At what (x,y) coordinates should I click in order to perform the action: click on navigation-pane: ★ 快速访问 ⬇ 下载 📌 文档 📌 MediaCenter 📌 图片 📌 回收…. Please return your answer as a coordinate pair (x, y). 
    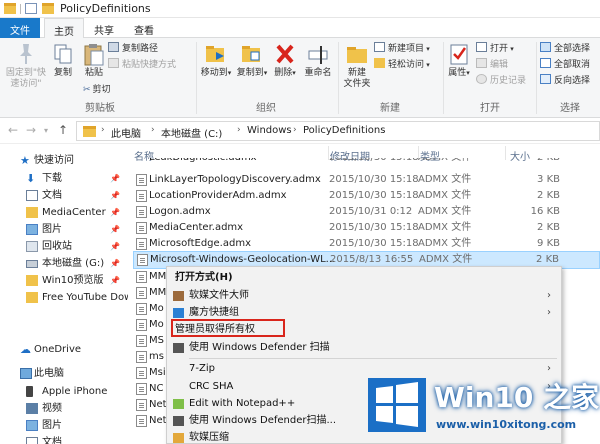
    Looking at the image, I should click on (64, 294).